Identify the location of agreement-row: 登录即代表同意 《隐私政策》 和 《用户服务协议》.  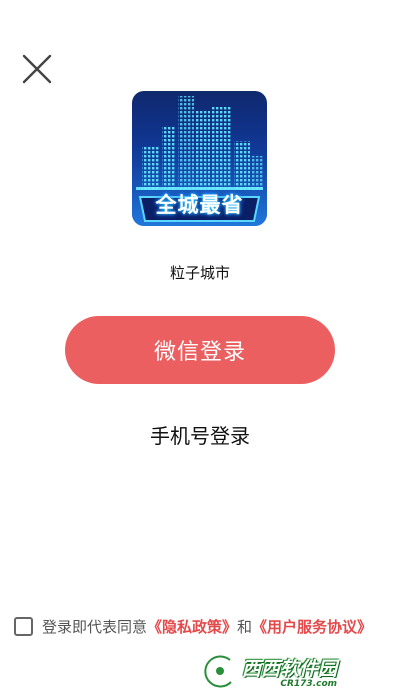
(193, 626).